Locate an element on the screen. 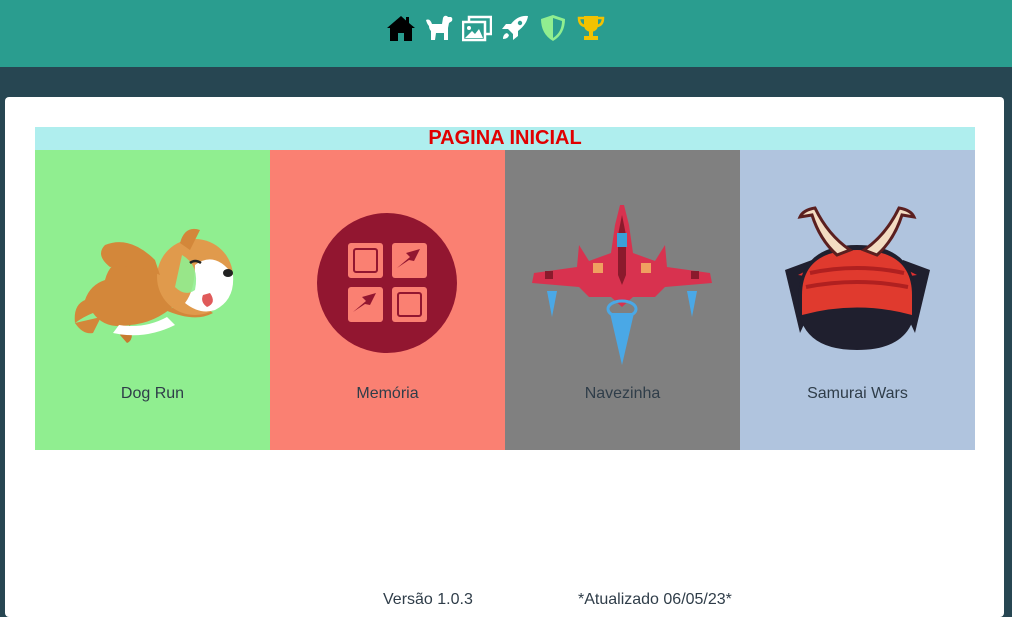 The width and height of the screenshot is (1012, 617). dog-nav-button is located at coordinates (439, 28).